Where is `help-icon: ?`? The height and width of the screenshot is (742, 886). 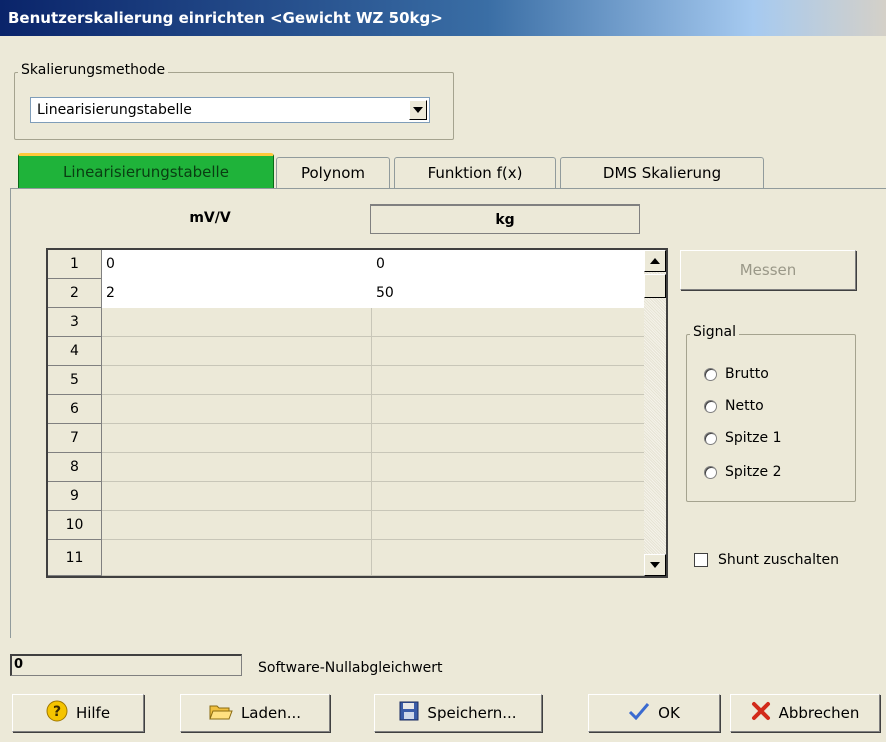 help-icon: ? is located at coordinates (57, 713).